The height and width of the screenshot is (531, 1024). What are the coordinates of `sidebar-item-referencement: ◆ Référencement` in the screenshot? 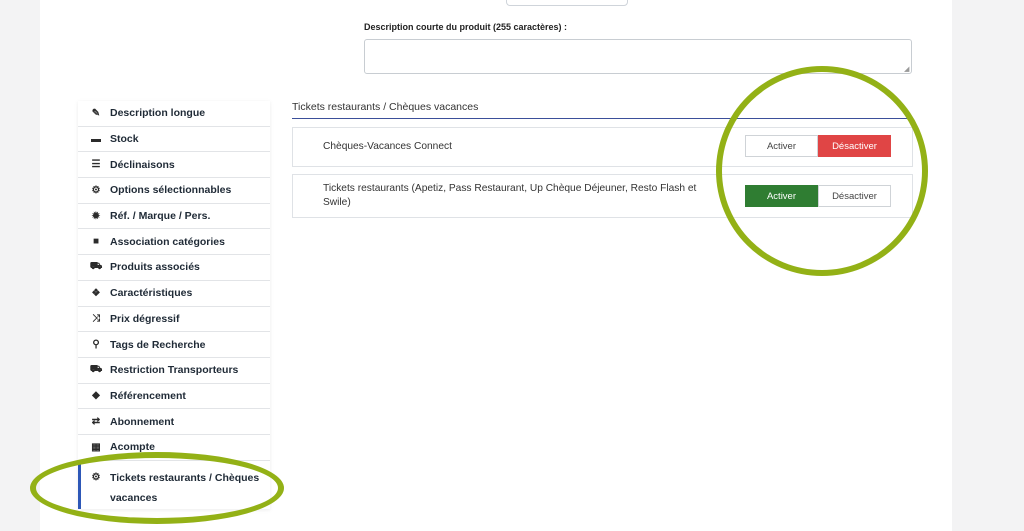 It's located at (174, 397).